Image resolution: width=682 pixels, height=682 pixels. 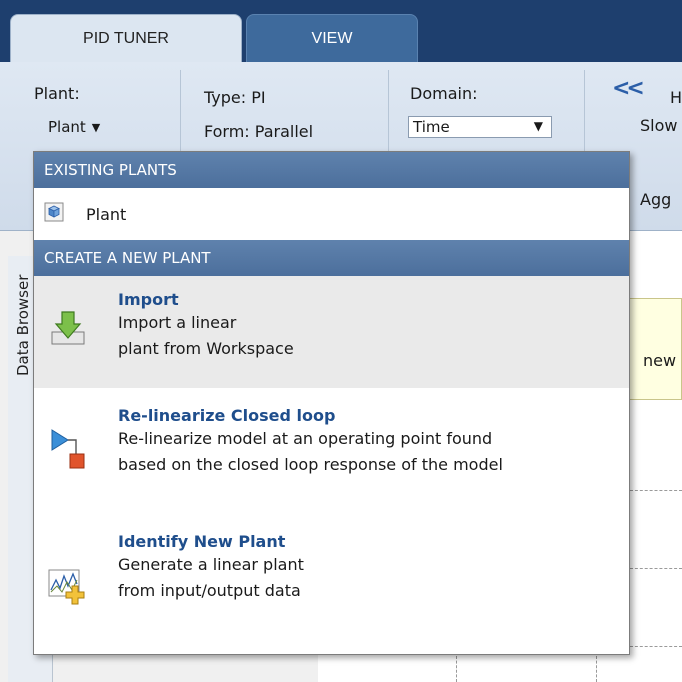 What do you see at coordinates (480, 127) in the screenshot?
I see `domain-select: Time ▼` at bounding box center [480, 127].